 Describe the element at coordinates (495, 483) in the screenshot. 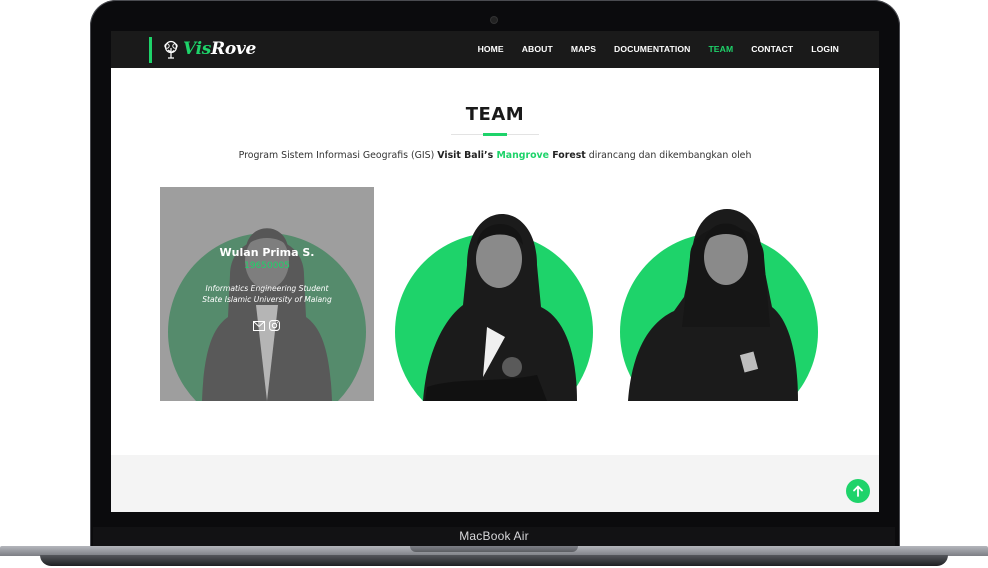

I see `footer-band` at that location.